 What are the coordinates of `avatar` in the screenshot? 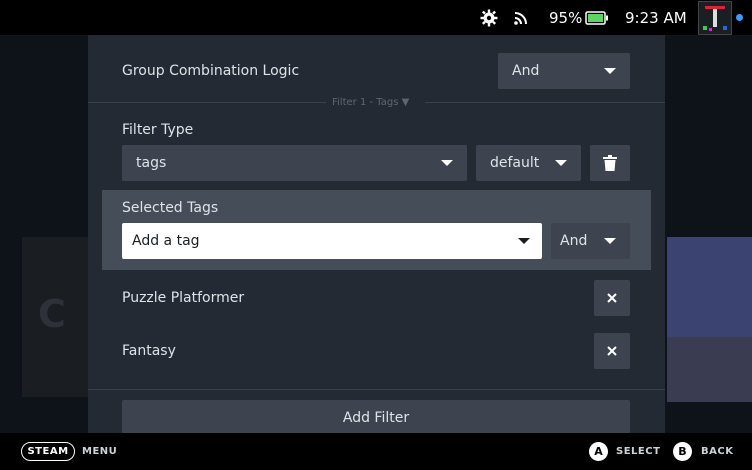 It's located at (715, 18).